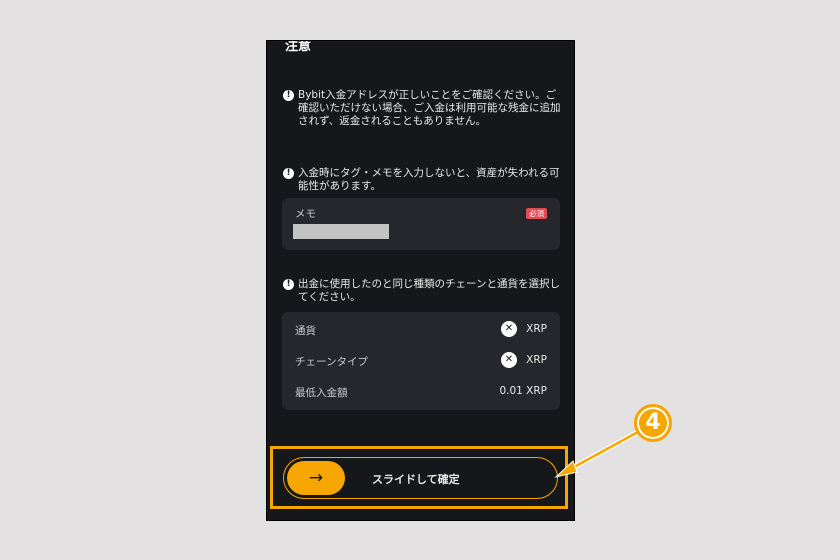  I want to click on required-badge: 必須, so click(536, 213).